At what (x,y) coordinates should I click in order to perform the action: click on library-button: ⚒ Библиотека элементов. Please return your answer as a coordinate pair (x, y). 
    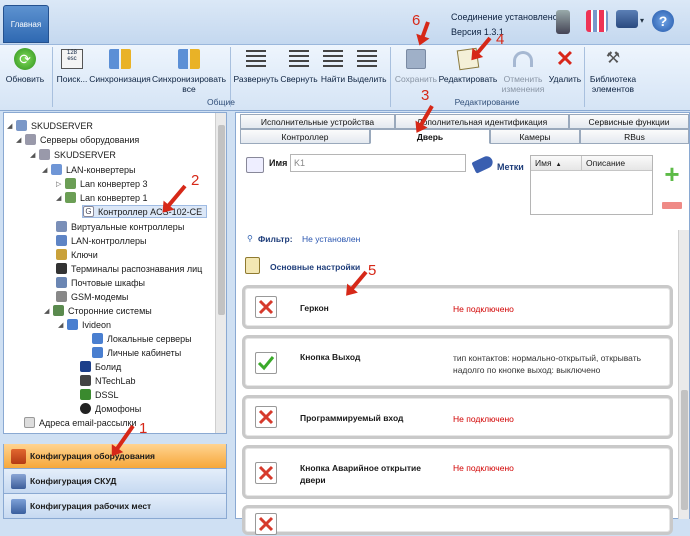
    Looking at the image, I should click on (613, 71).